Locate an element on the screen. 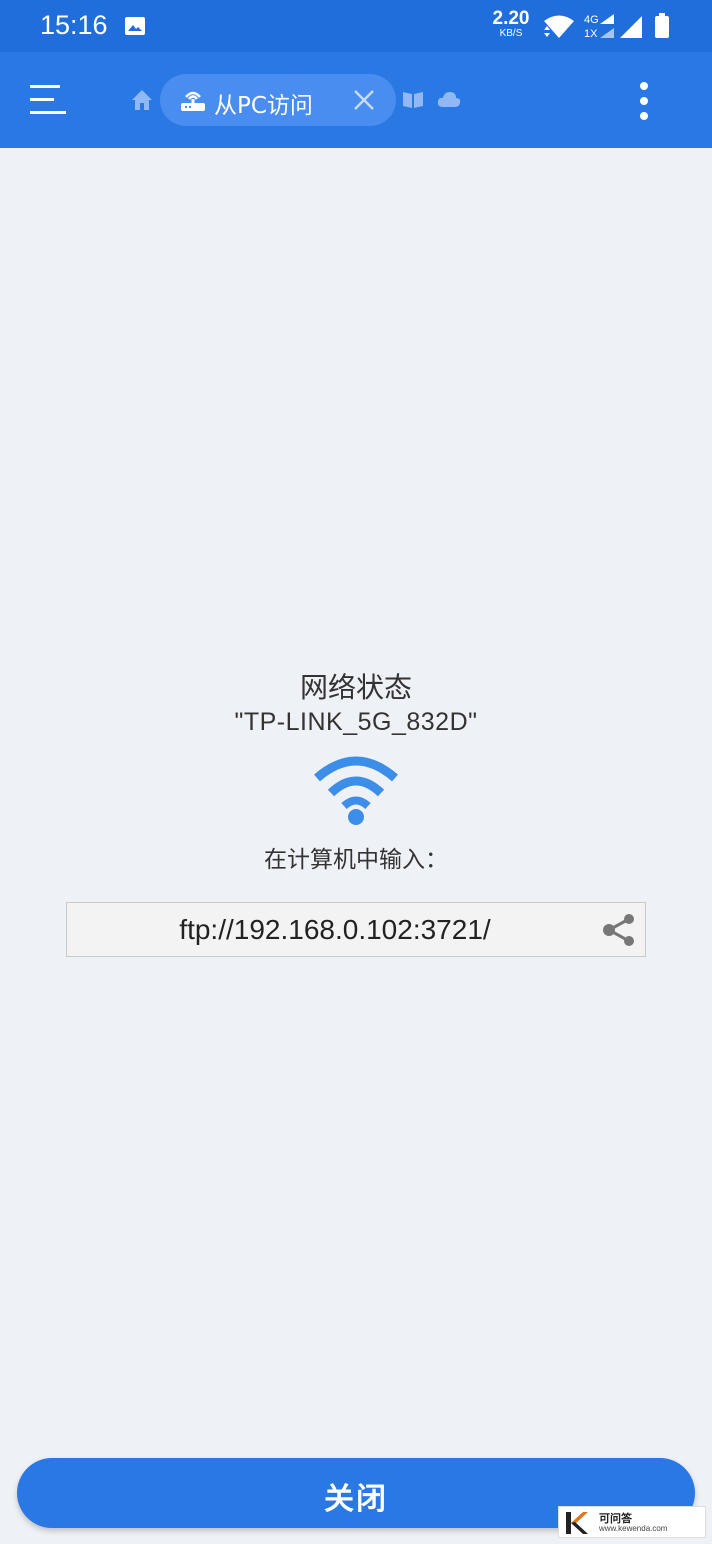  tab-label: 从PC访问 is located at coordinates (263, 106).